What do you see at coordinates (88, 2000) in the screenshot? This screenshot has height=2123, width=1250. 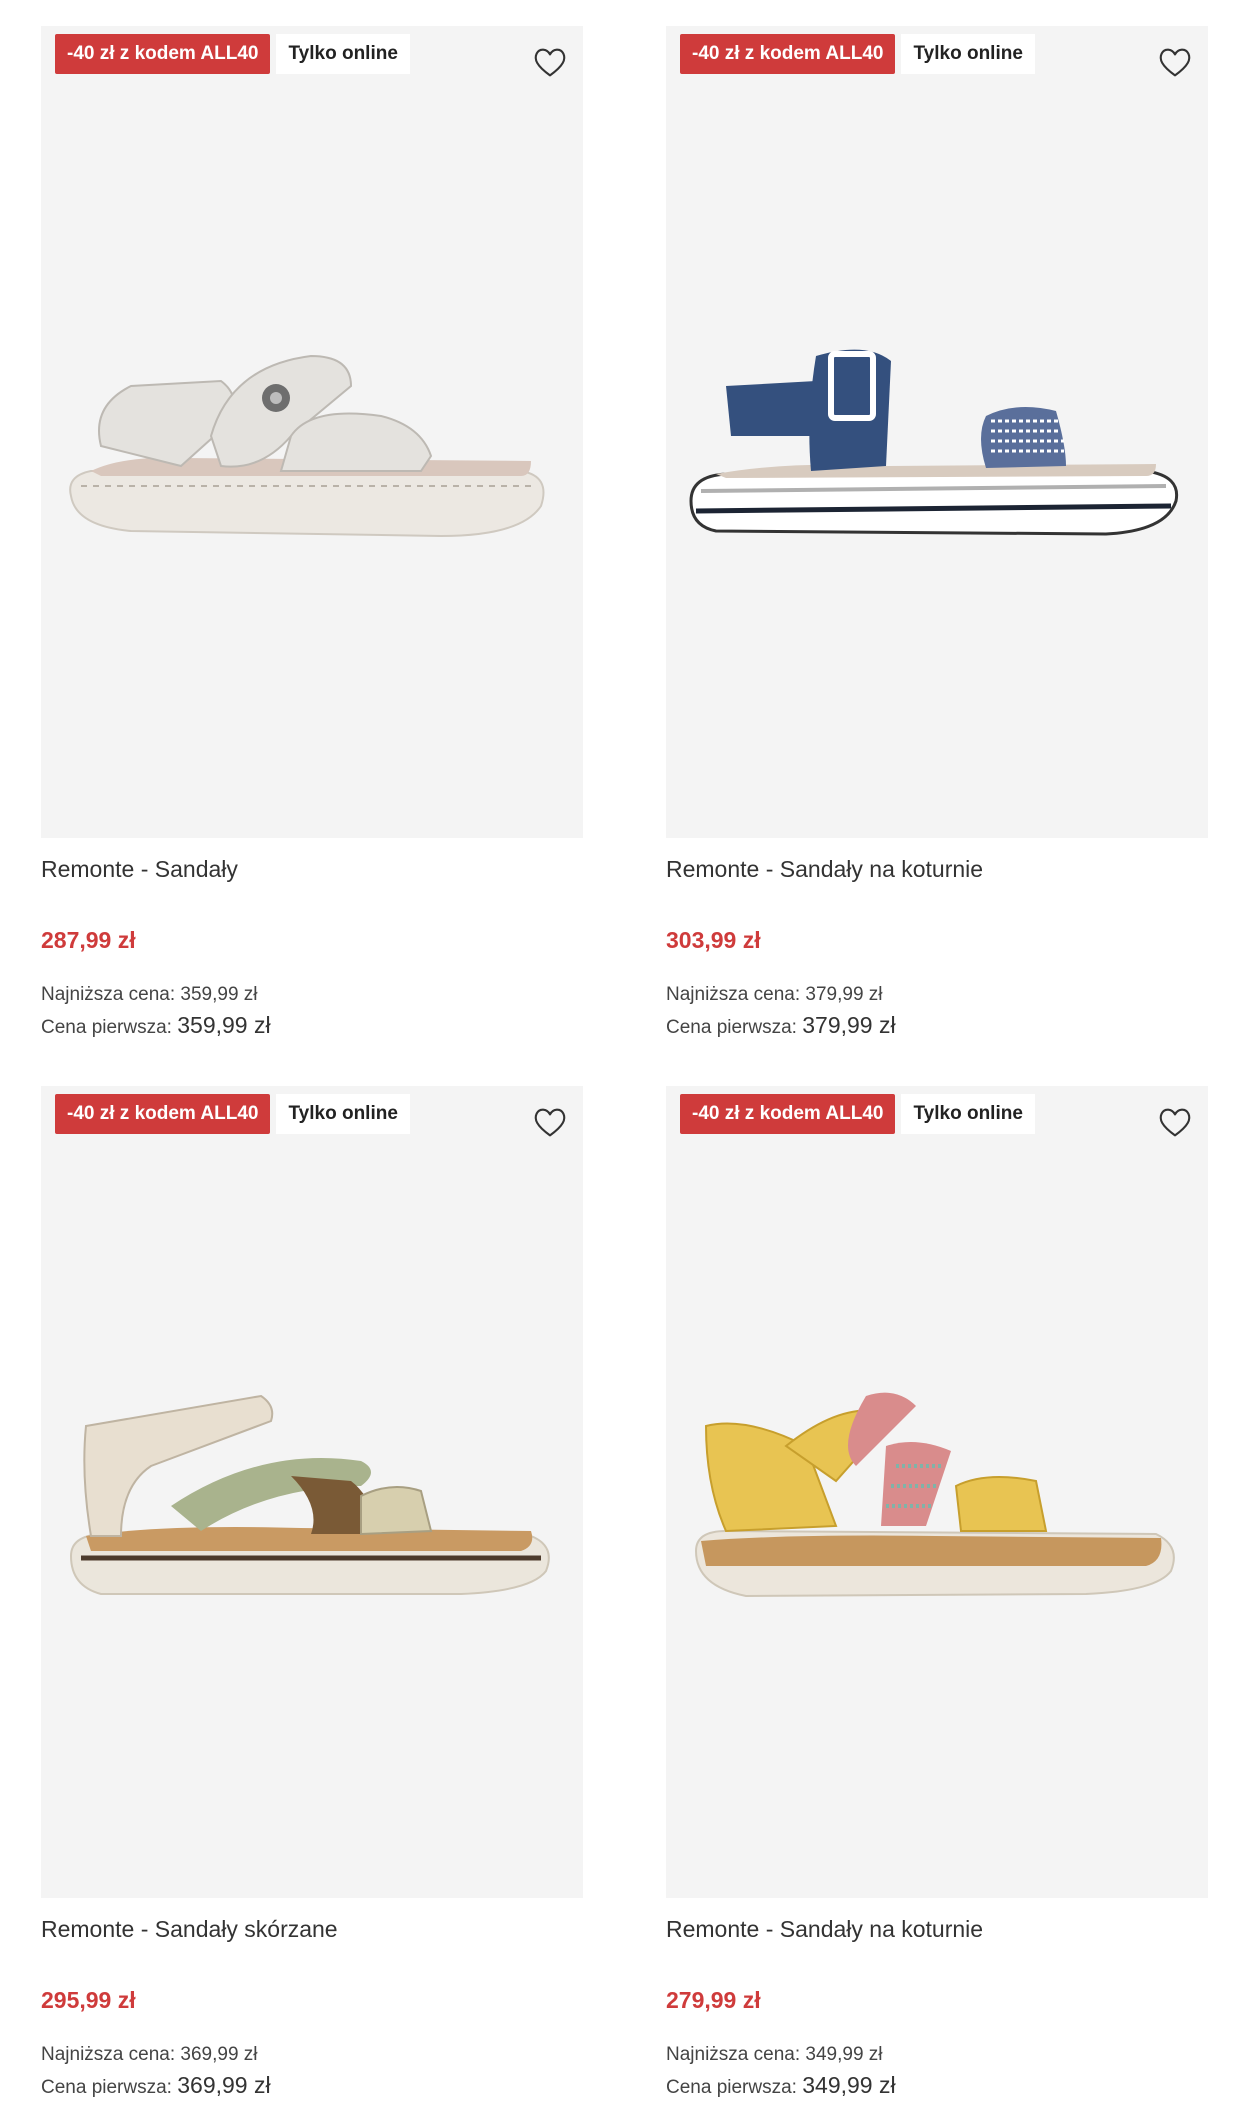 I see `product-price: 295,99 zł` at bounding box center [88, 2000].